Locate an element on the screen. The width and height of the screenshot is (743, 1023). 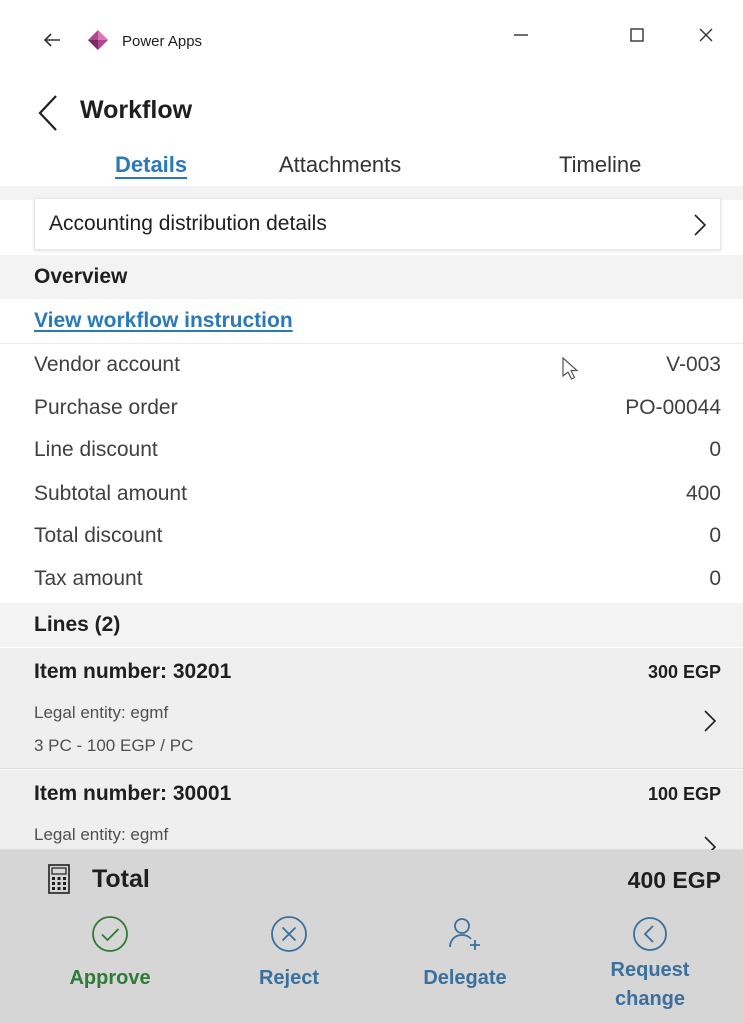
detail-row-vendor-account: Vendor account V-003 is located at coordinates (371, 365).